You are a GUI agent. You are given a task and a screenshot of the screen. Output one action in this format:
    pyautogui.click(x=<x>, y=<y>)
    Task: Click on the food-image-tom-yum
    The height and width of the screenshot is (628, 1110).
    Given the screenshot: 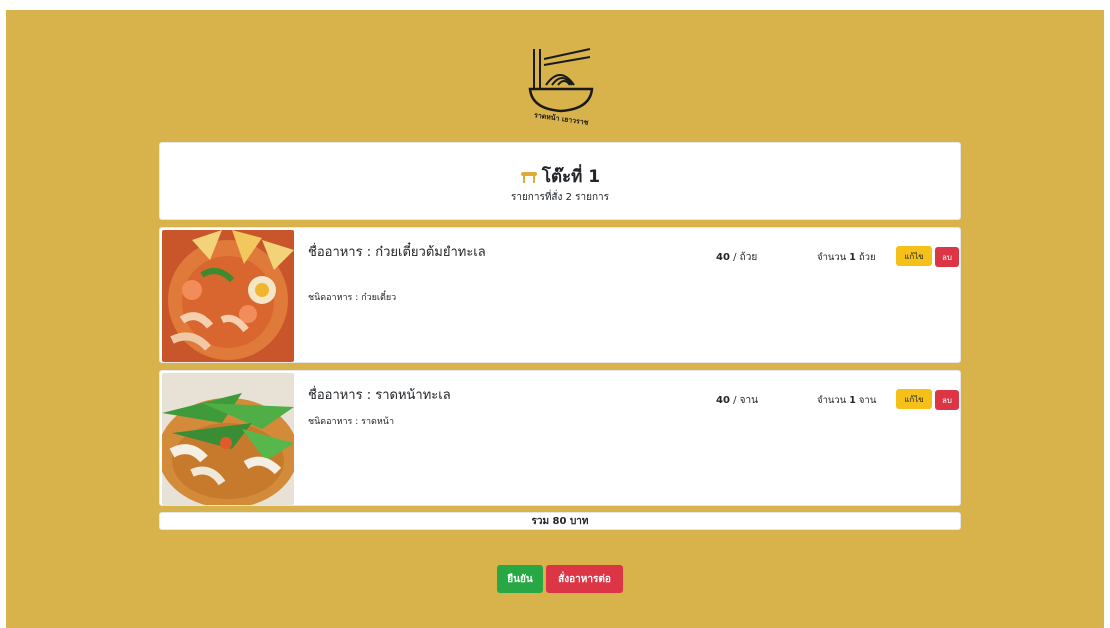 What is the action you would take?
    pyautogui.click(x=228, y=296)
    